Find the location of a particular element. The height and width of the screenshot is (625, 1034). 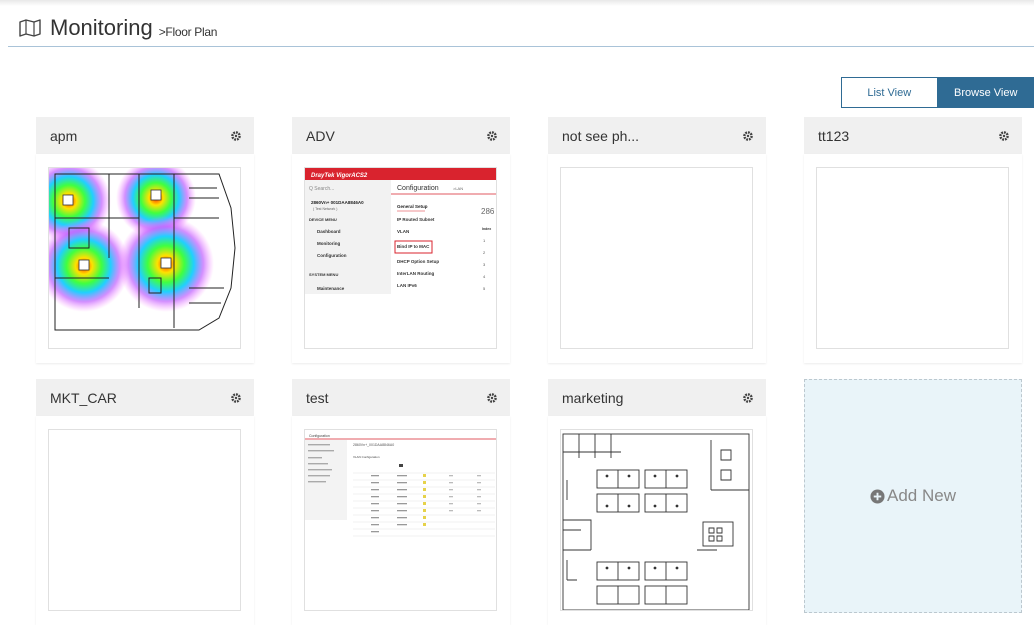

browse-view-button: Browse View is located at coordinates (986, 92).